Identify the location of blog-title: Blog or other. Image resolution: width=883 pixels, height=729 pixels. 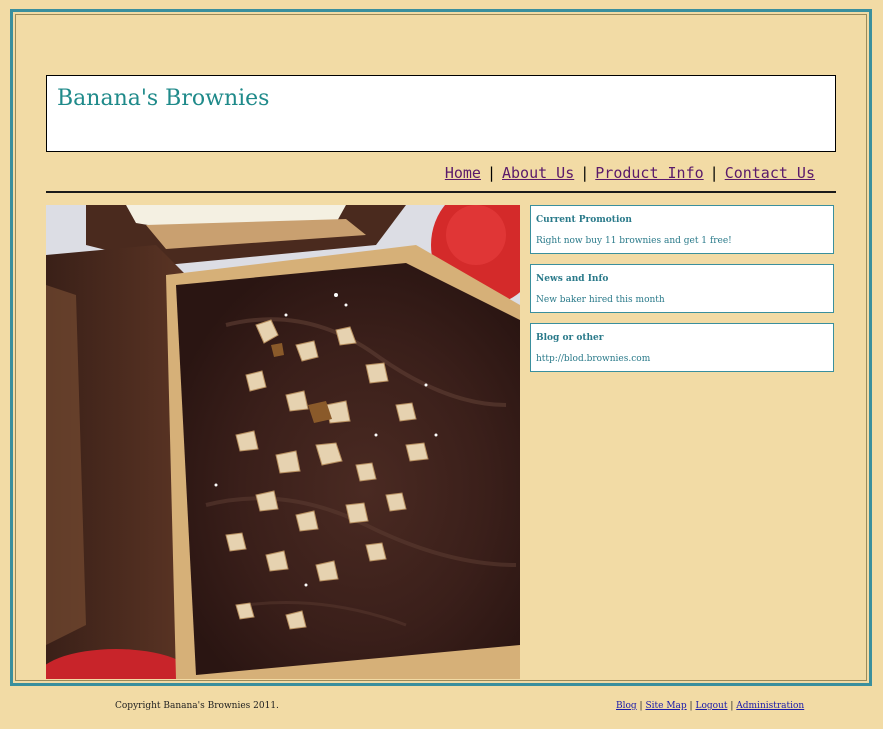
(570, 338).